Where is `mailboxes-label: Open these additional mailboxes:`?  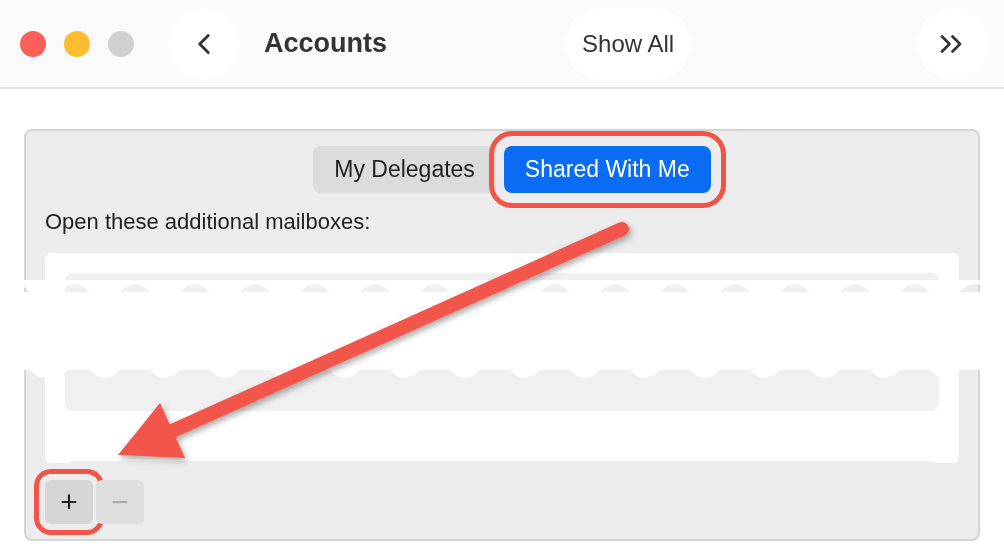
mailboxes-label: Open these additional mailboxes: is located at coordinates (208, 222).